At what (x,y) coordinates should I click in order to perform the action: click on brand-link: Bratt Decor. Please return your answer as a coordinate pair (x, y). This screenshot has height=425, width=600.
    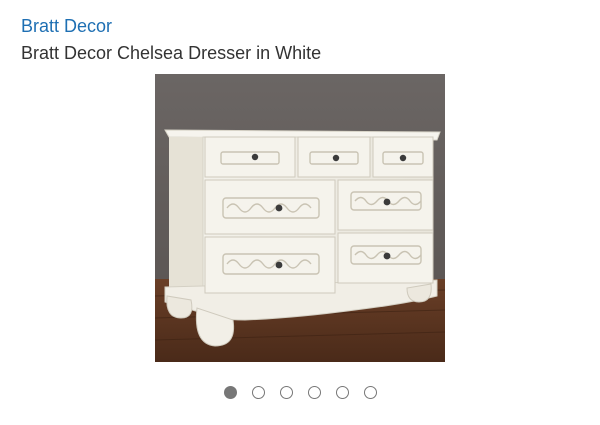
    Looking at the image, I should click on (66, 26).